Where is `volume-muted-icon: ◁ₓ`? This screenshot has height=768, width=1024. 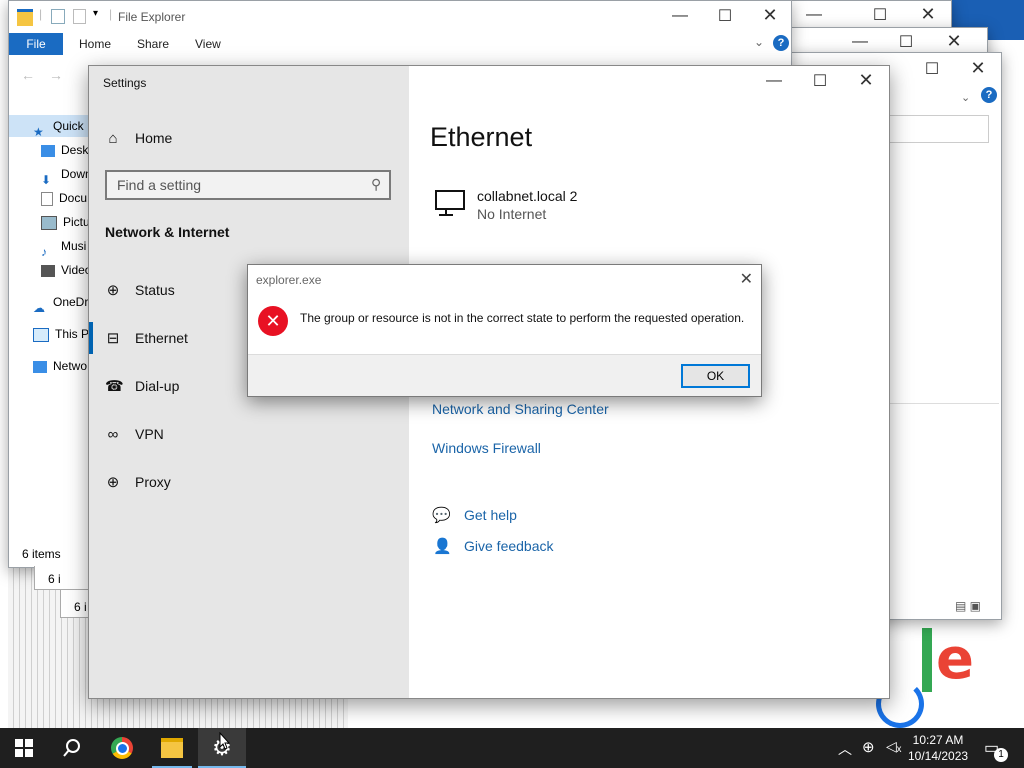 volume-muted-icon: ◁ₓ is located at coordinates (893, 746).